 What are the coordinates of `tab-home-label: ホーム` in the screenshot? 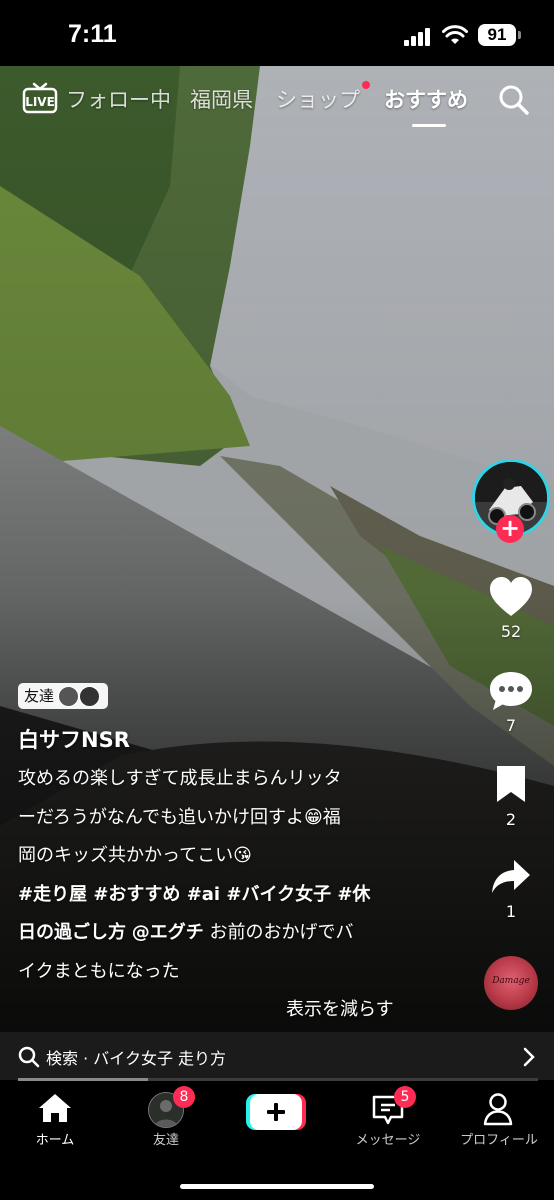 It's located at (55, 1140).